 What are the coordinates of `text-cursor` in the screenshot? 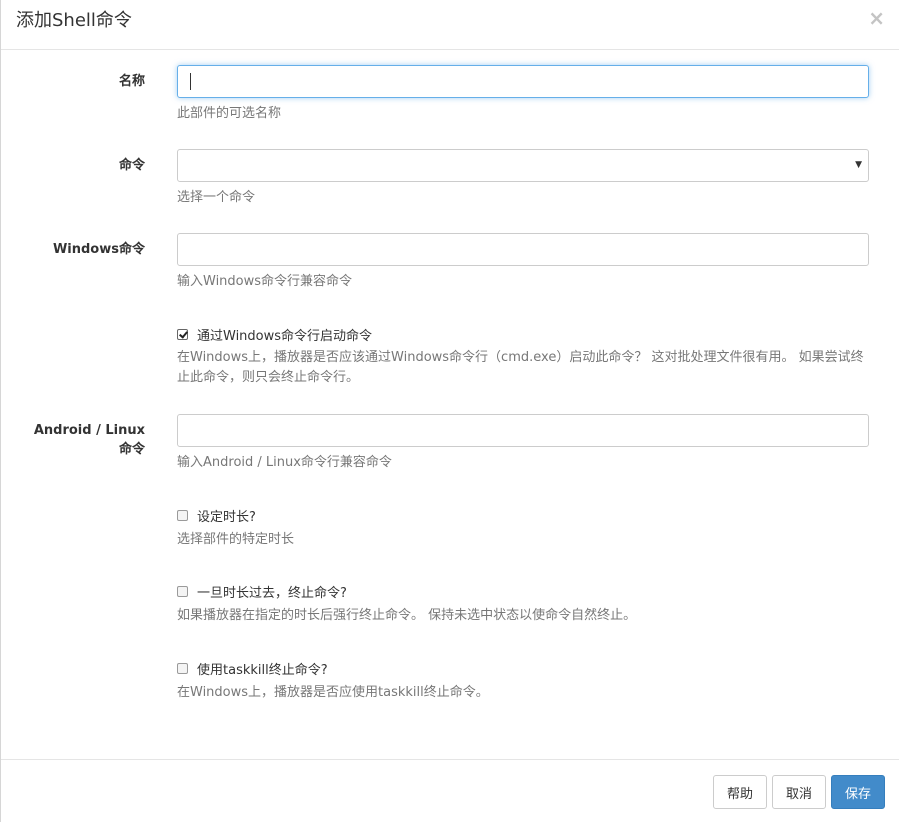 It's located at (190, 81).